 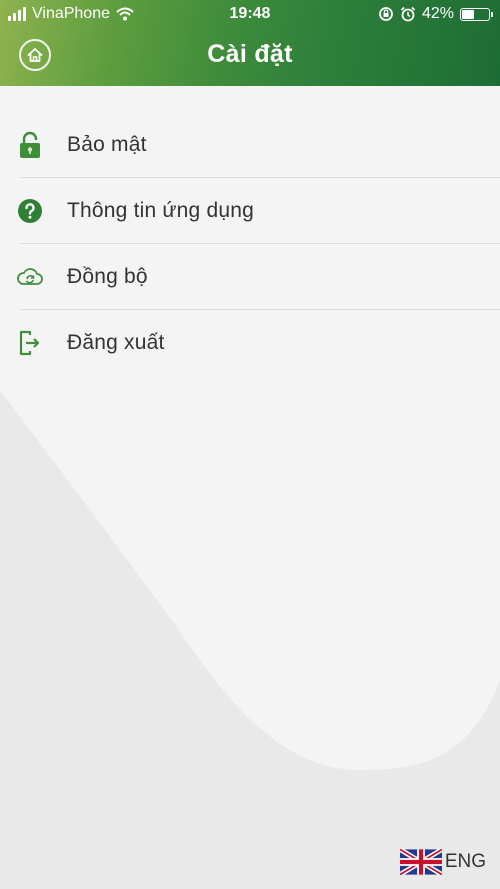 I want to click on menu-item-label: Thông tin ứng dụng, so click(x=160, y=210).